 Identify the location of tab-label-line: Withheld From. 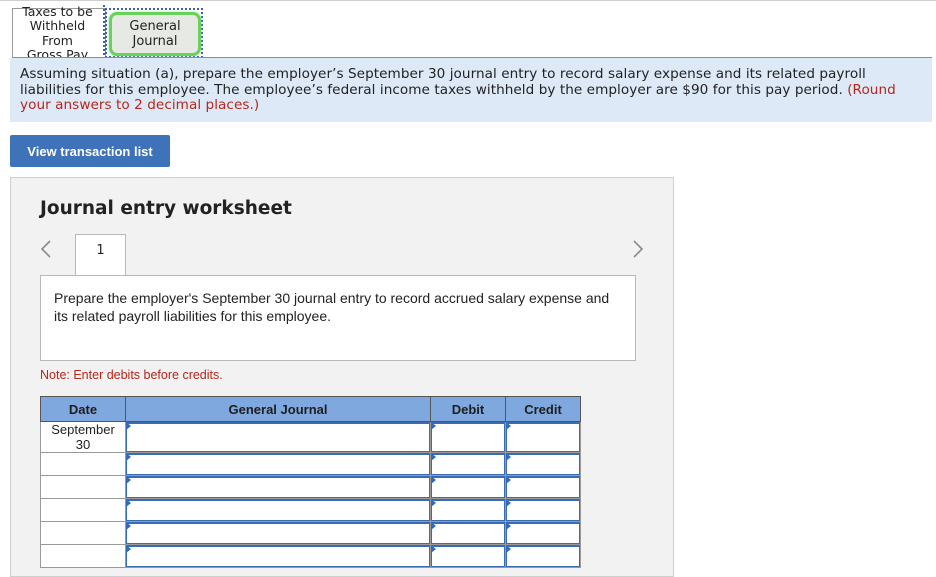
(57, 33).